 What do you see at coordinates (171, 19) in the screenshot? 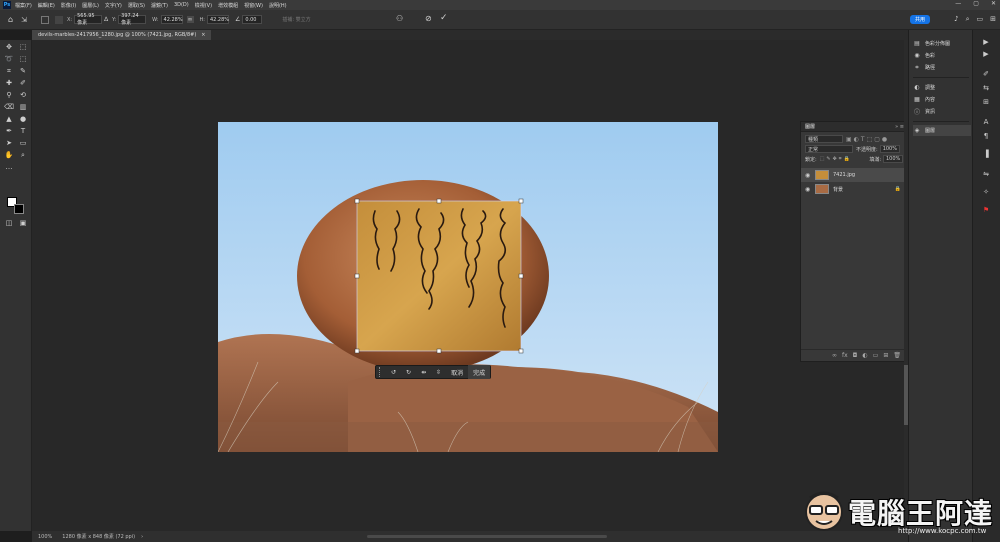
I see `w-field: 42.28%` at bounding box center [171, 19].